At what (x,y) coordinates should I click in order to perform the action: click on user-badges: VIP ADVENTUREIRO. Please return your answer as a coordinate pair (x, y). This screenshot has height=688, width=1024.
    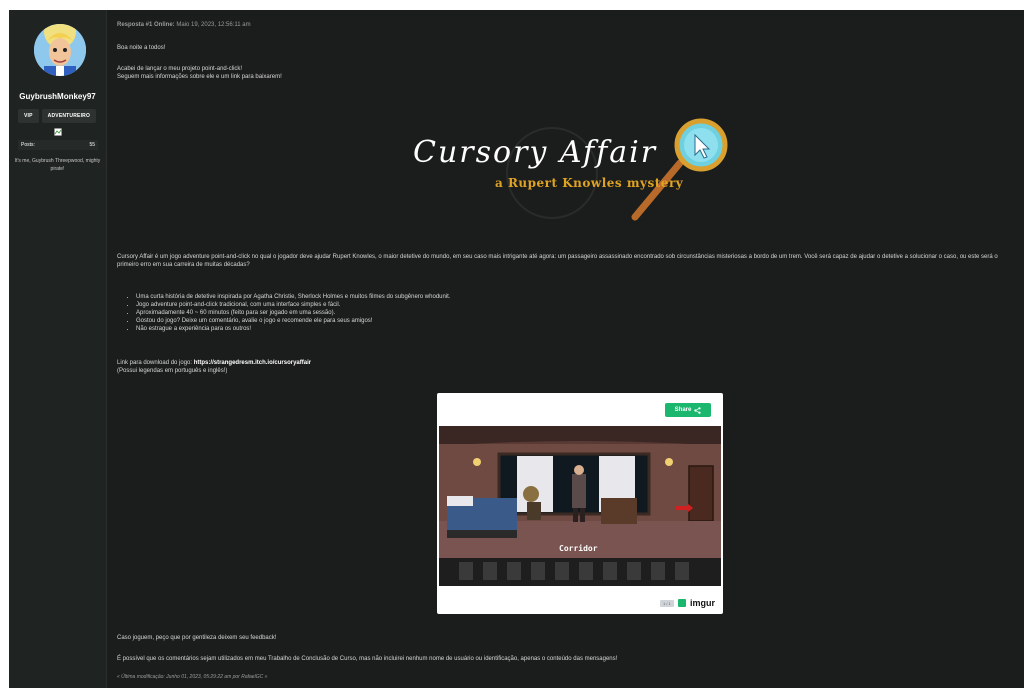
    Looking at the image, I should click on (57, 116).